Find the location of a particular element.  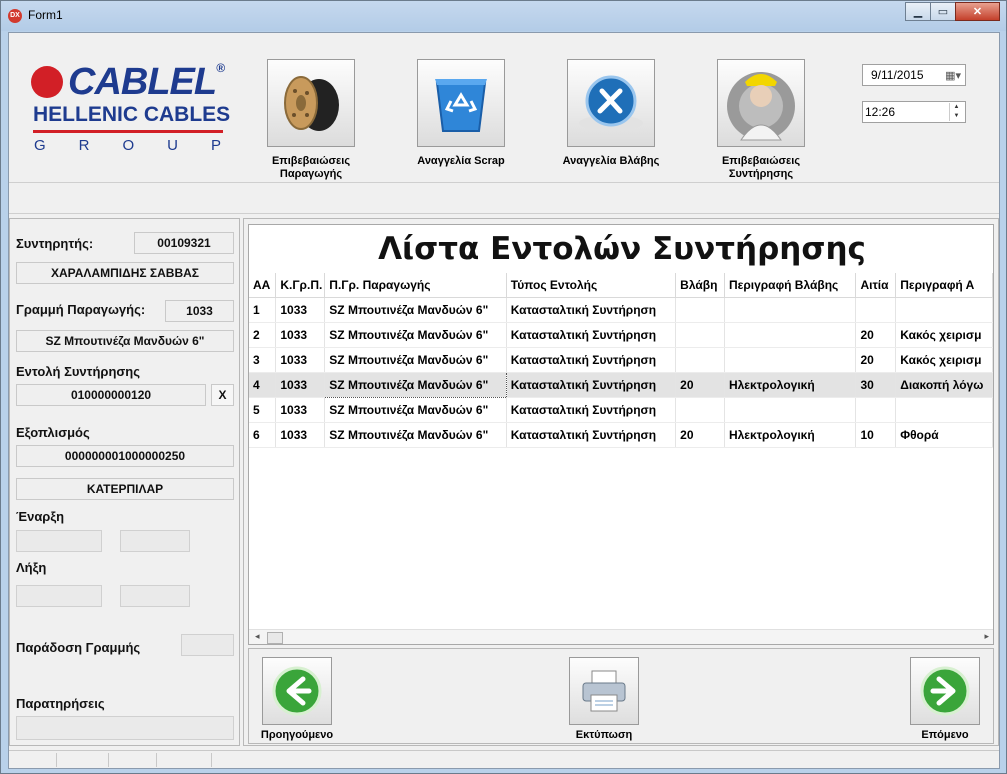

horizontal-scrollbar: ◂ ▸ is located at coordinates (621, 636).